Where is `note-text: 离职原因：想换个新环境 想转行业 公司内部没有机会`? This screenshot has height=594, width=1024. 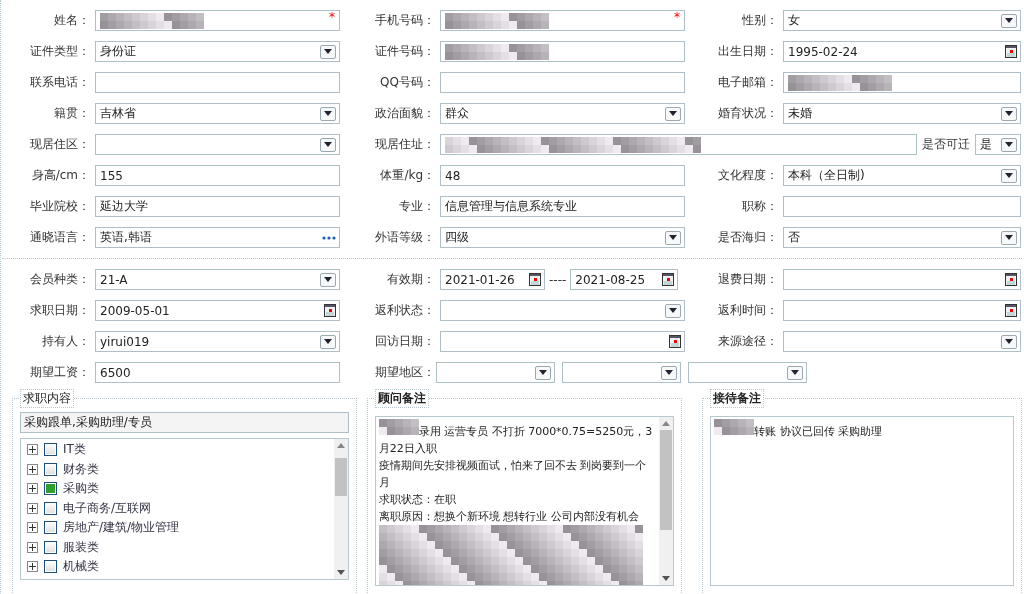
note-text: 离职原因：想换个新环境 想转行业 公司内部没有机会 is located at coordinates (509, 517).